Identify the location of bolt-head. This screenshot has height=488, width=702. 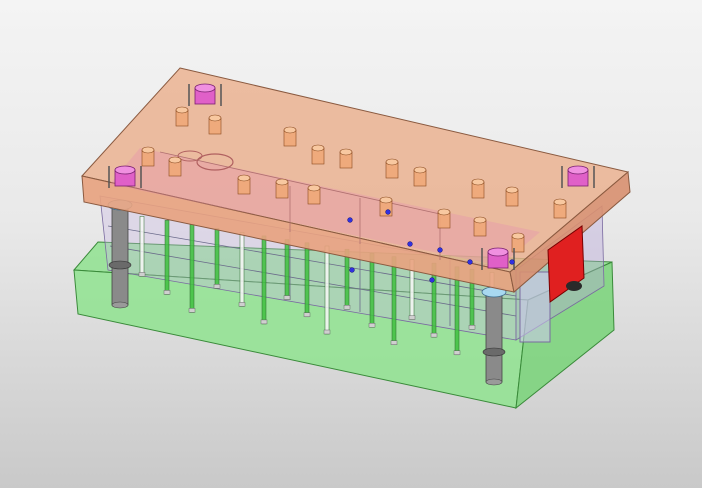
(574, 286).